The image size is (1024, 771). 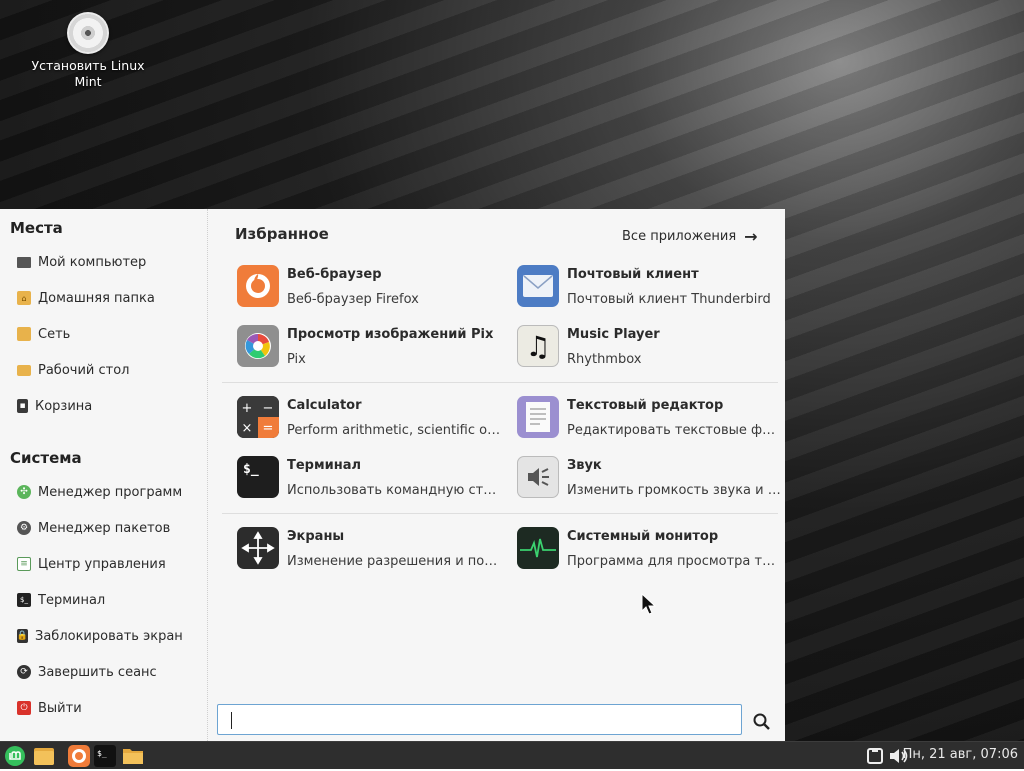 What do you see at coordinates (24, 708) in the screenshot?
I see `power-icon: ⏻` at bounding box center [24, 708].